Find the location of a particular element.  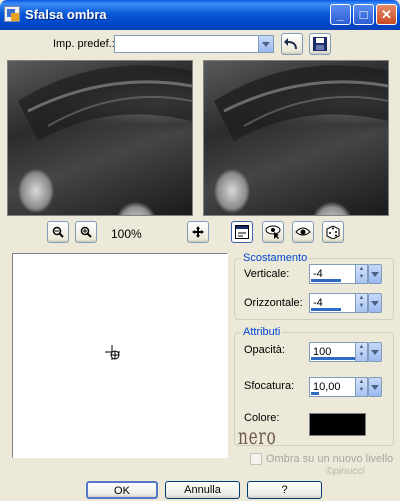

preset-label: Imp. predef.: is located at coordinates (84, 44).